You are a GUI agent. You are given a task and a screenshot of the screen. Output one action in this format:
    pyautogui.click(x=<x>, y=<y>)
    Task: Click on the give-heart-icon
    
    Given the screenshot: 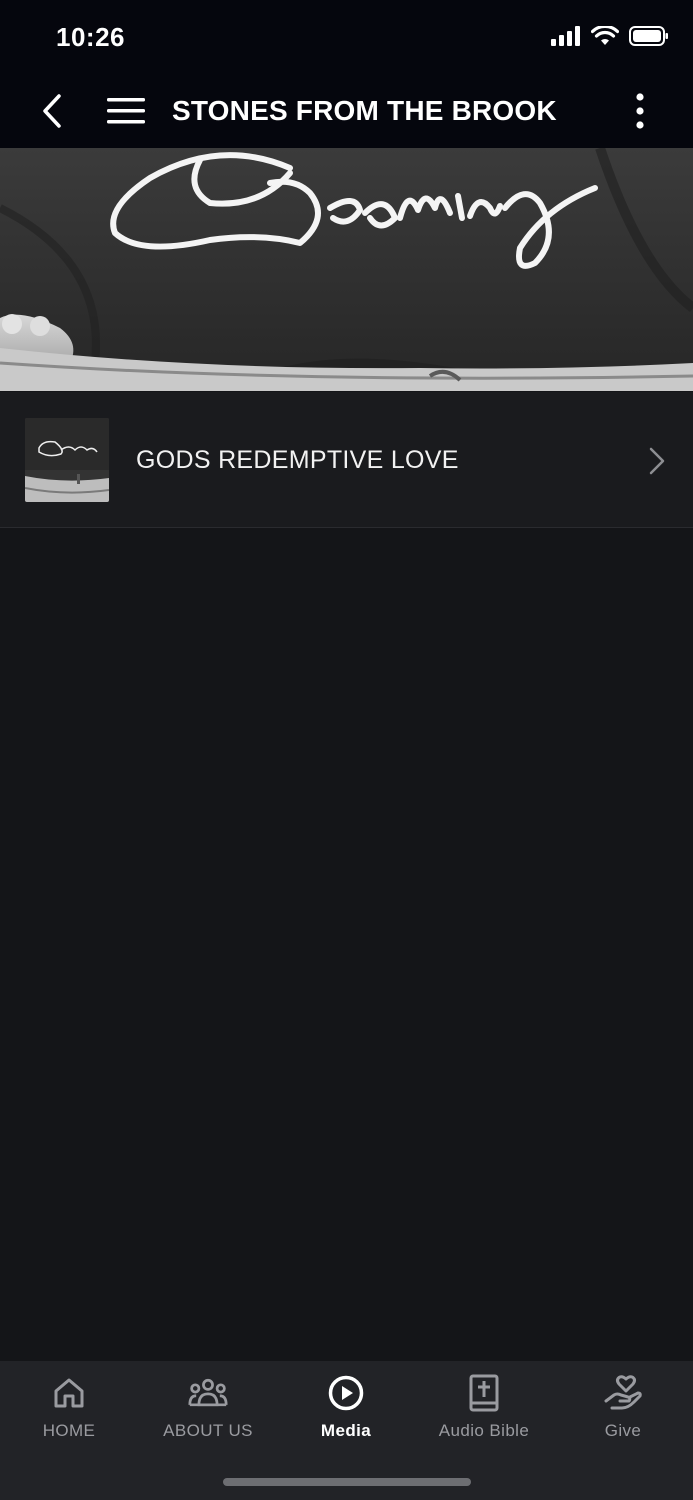 What is the action you would take?
    pyautogui.click(x=623, y=1393)
    